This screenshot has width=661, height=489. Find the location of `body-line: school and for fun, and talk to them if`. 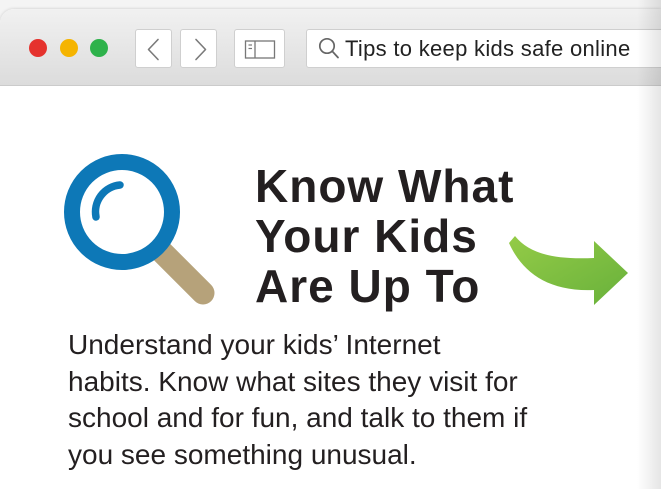

body-line: school and for fun, and talk to them if is located at coordinates (298, 417).